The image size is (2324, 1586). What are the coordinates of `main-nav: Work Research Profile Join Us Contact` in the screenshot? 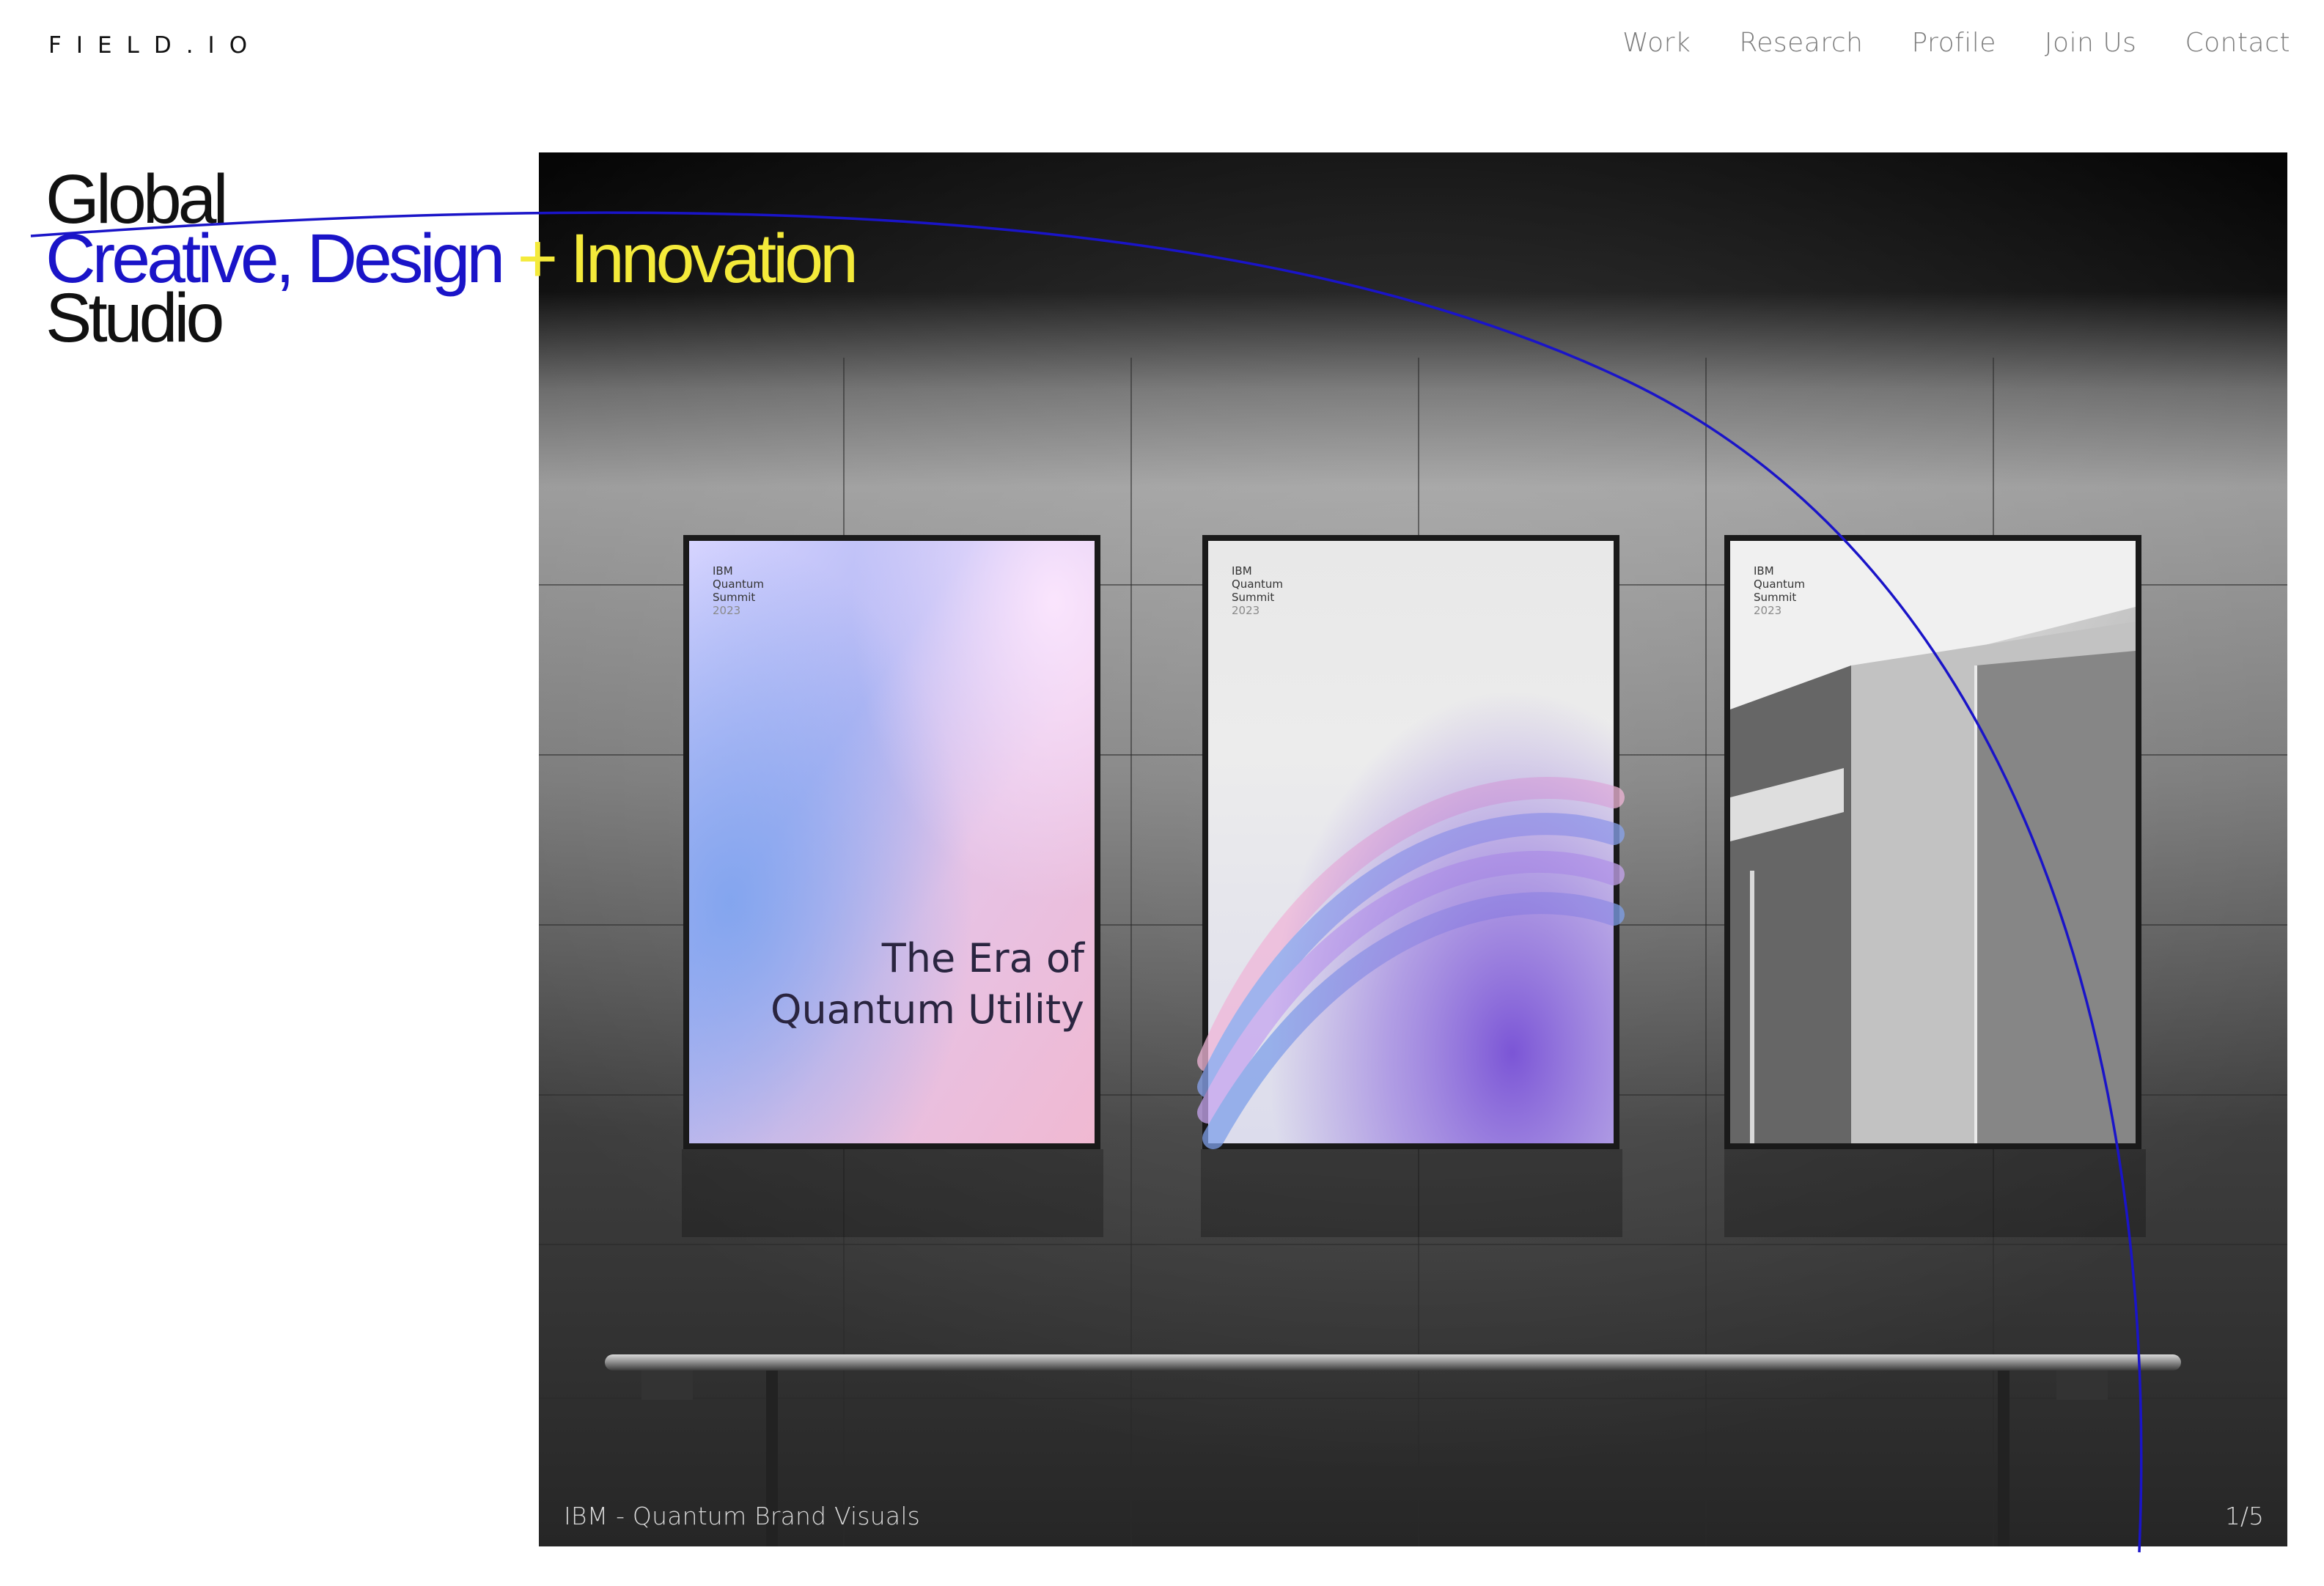 It's located at (1956, 43).